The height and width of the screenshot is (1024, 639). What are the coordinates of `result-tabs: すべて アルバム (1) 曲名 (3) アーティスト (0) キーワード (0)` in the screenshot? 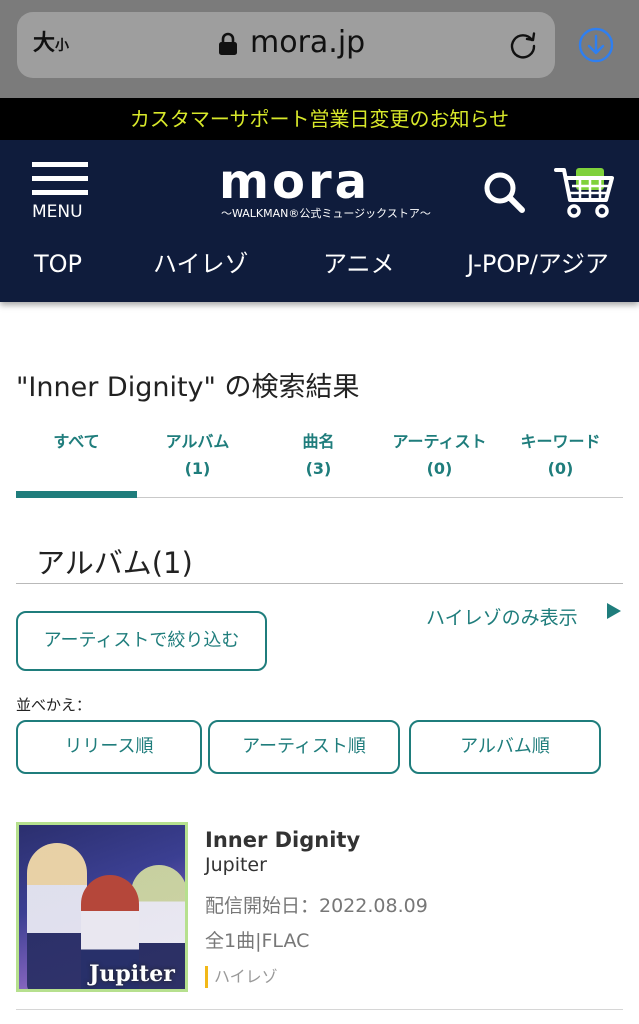 It's located at (319, 463).